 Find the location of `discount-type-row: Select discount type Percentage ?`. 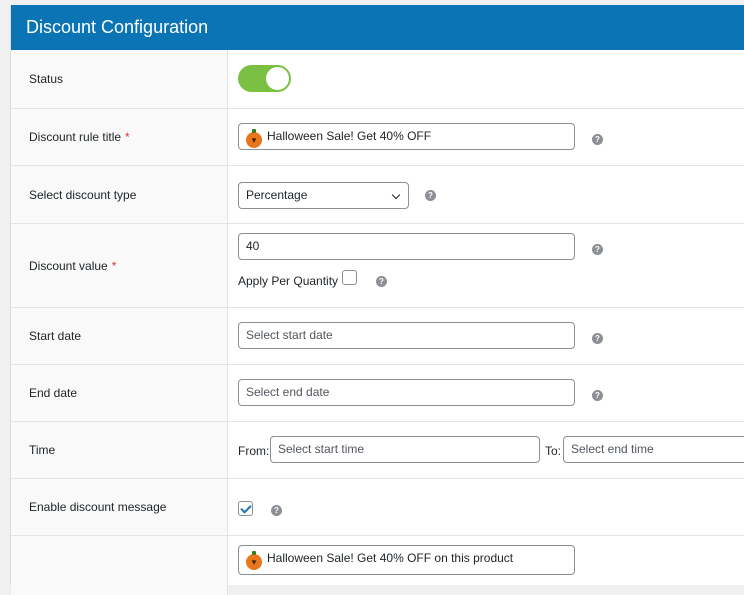

discount-type-row: Select discount type Percentage ? is located at coordinates (377, 194).